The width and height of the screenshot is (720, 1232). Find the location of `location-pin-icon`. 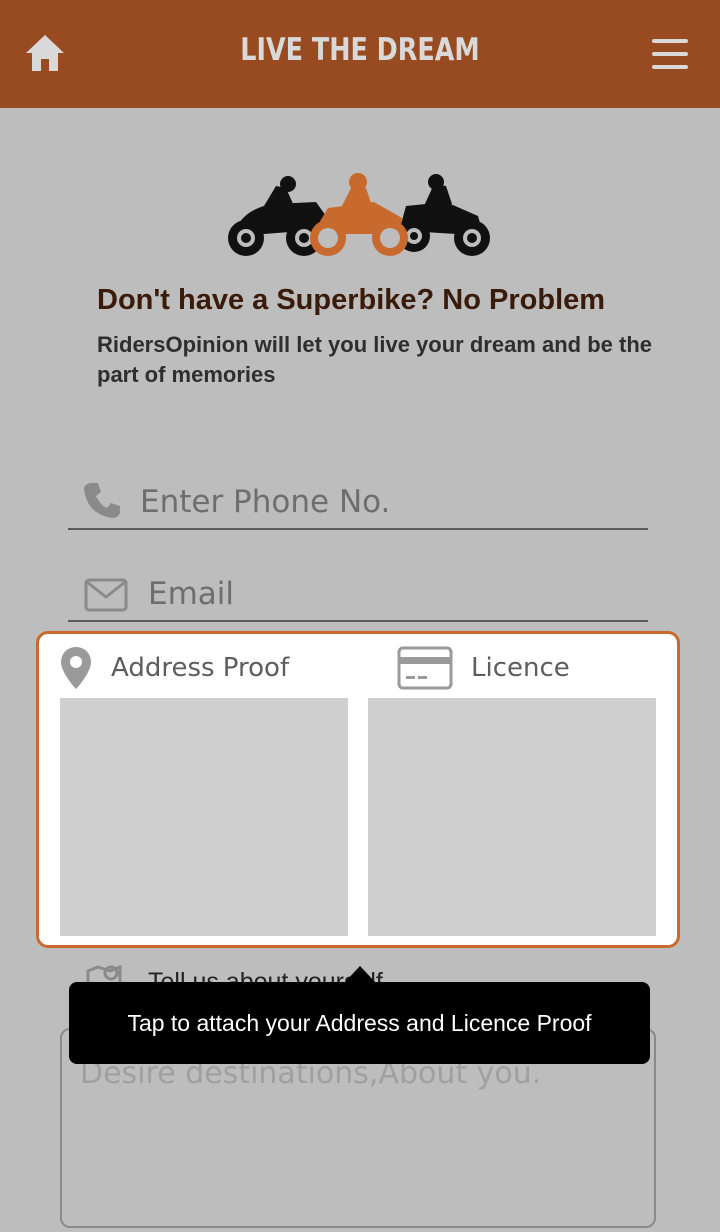

location-pin-icon is located at coordinates (76, 668).